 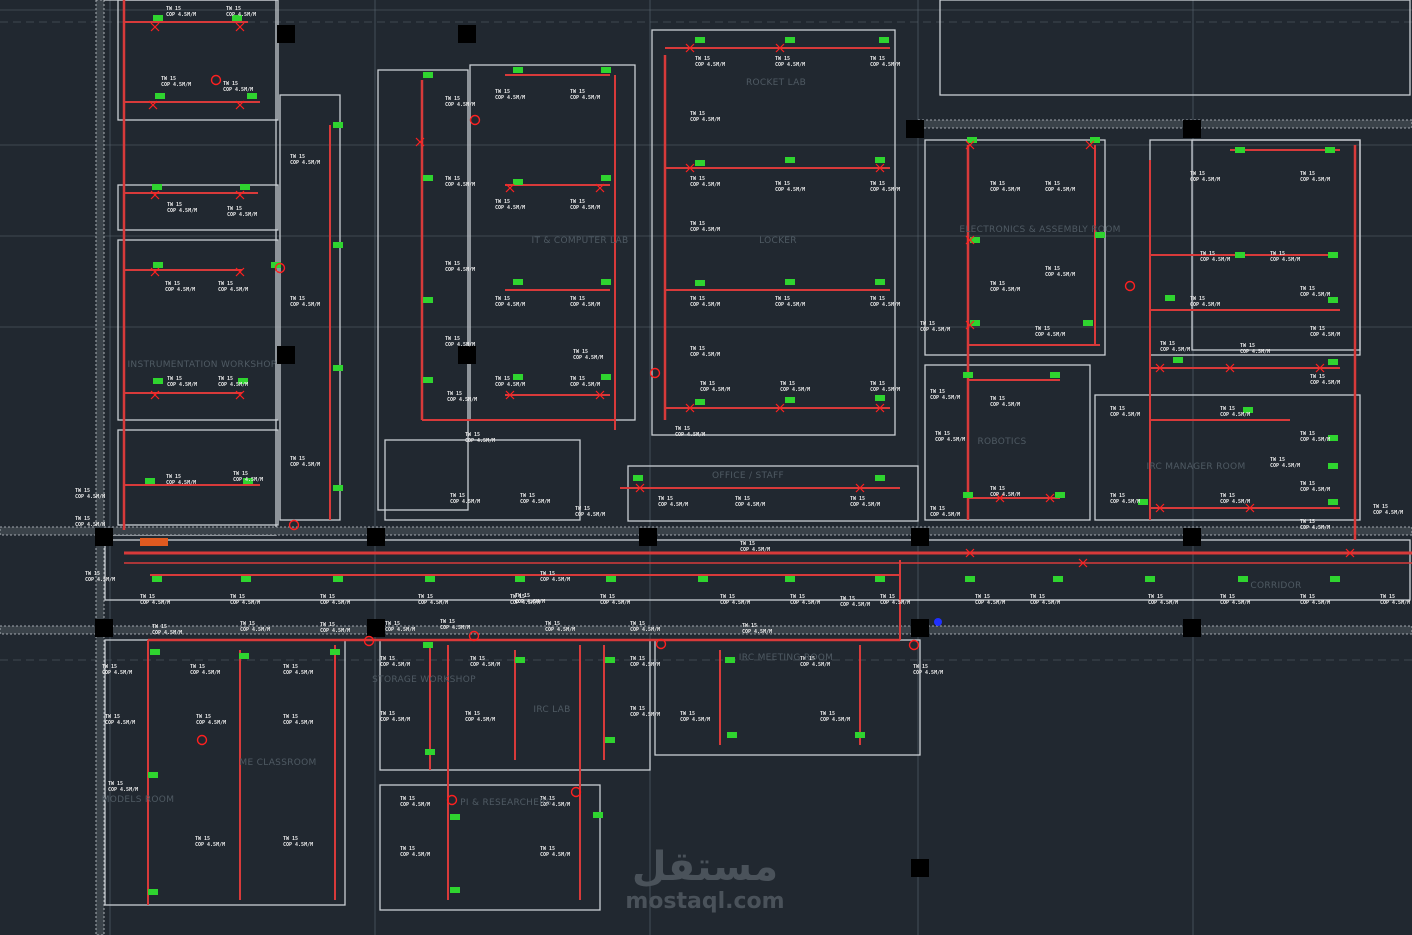 What do you see at coordinates (201, 365) in the screenshot?
I see `room-label-instrumentation: INSTRUMENTATION WORKSHOP` at bounding box center [201, 365].